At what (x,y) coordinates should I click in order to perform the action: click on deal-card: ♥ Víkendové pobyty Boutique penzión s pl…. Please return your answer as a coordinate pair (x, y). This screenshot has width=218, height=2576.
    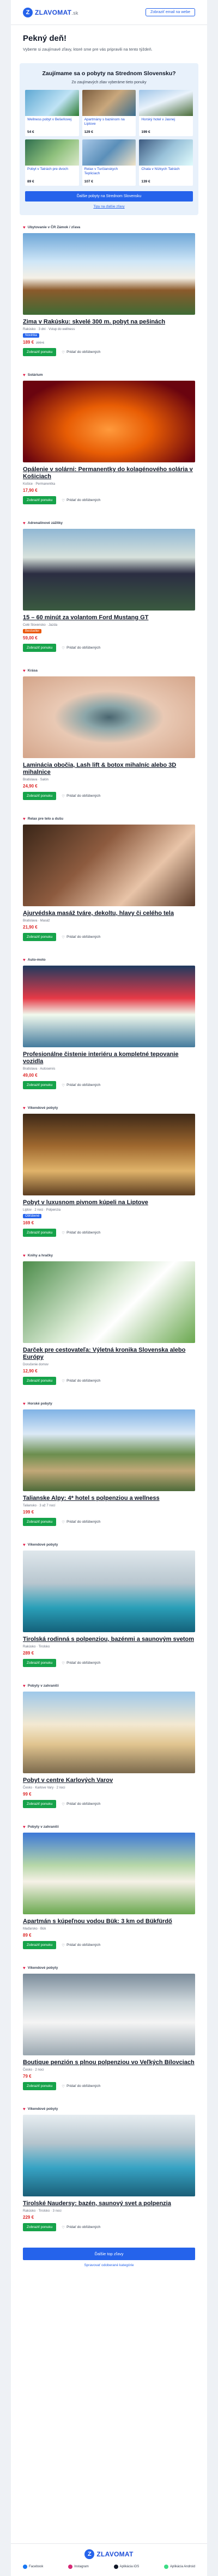
    Looking at the image, I should click on (109, 2027).